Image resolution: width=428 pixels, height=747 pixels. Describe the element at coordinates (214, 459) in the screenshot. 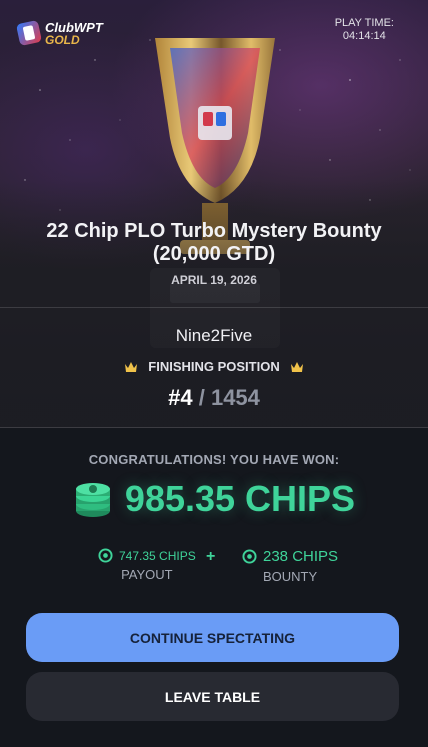

I see `congratulations-headline: CONGRATULATIONS! YOU HAVE WON:` at that location.